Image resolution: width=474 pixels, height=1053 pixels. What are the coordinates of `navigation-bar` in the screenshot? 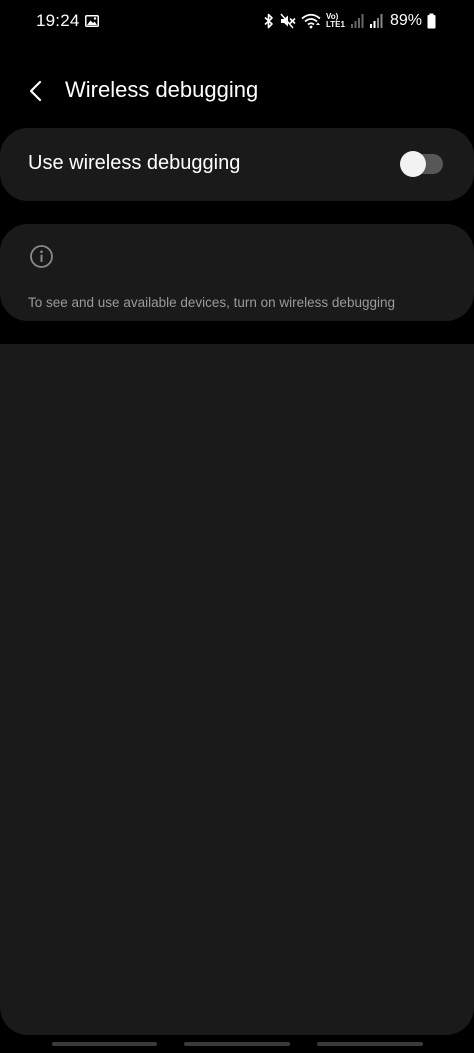 It's located at (237, 1044).